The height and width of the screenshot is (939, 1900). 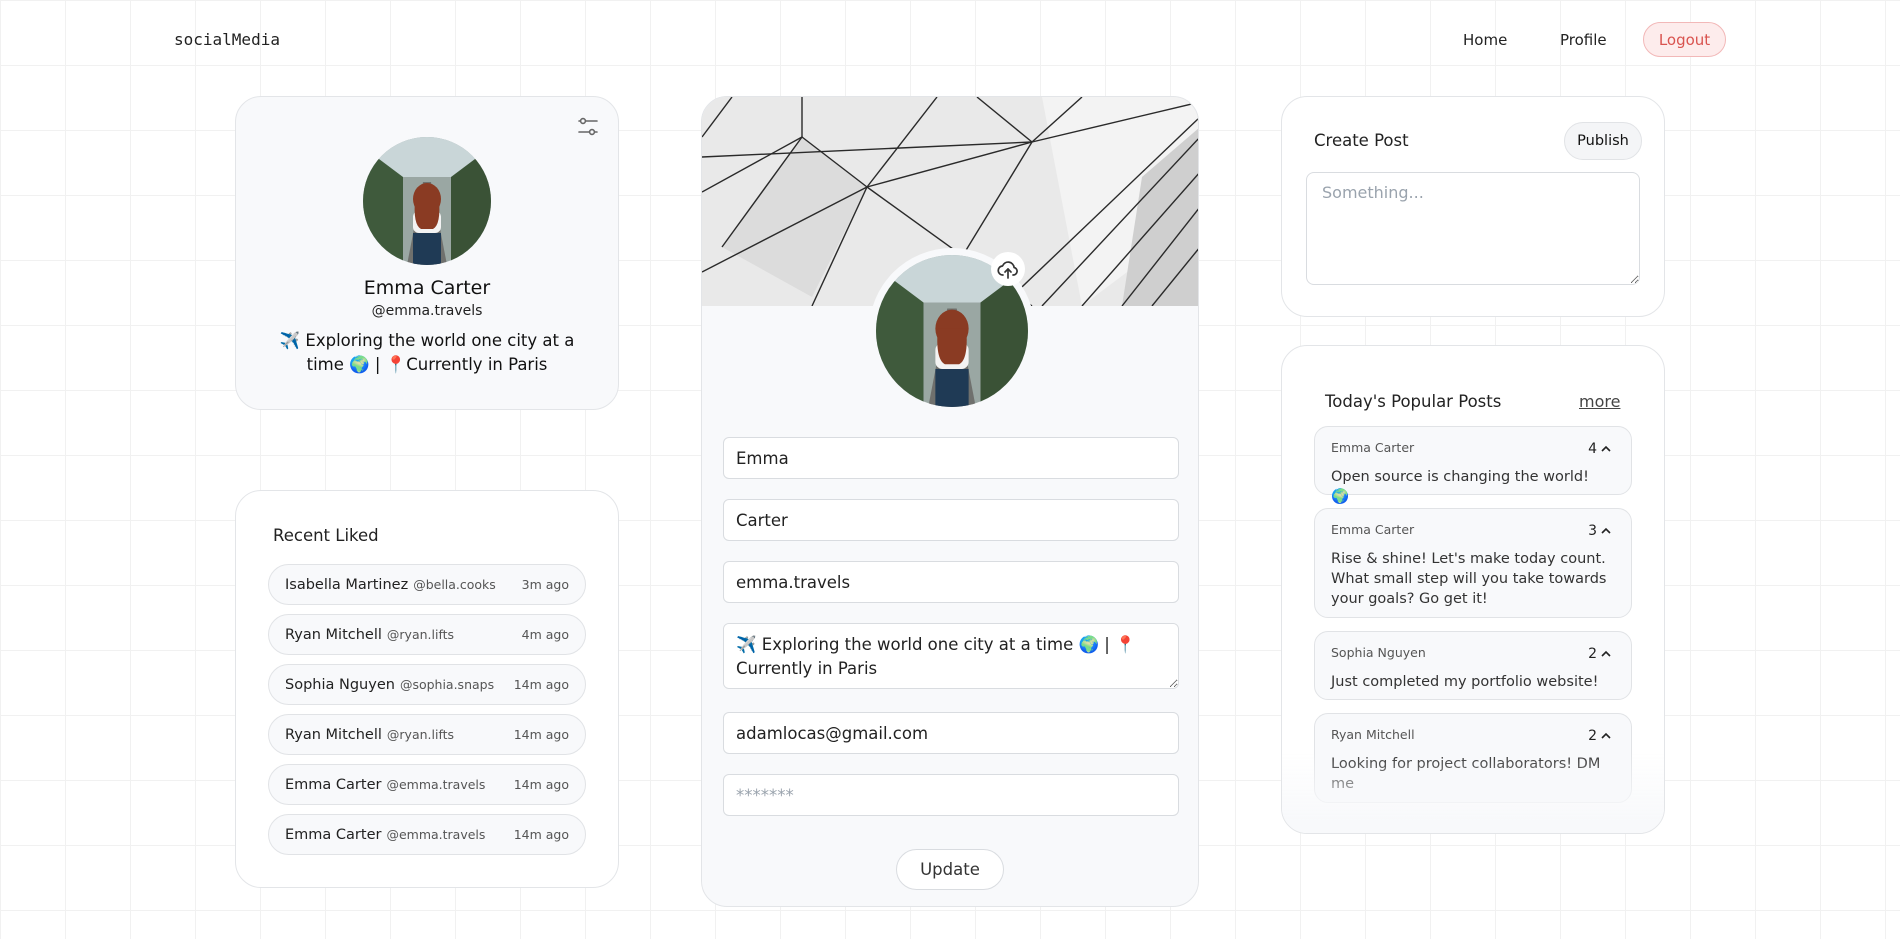 I want to click on first-name-field, so click(x=951, y=458).